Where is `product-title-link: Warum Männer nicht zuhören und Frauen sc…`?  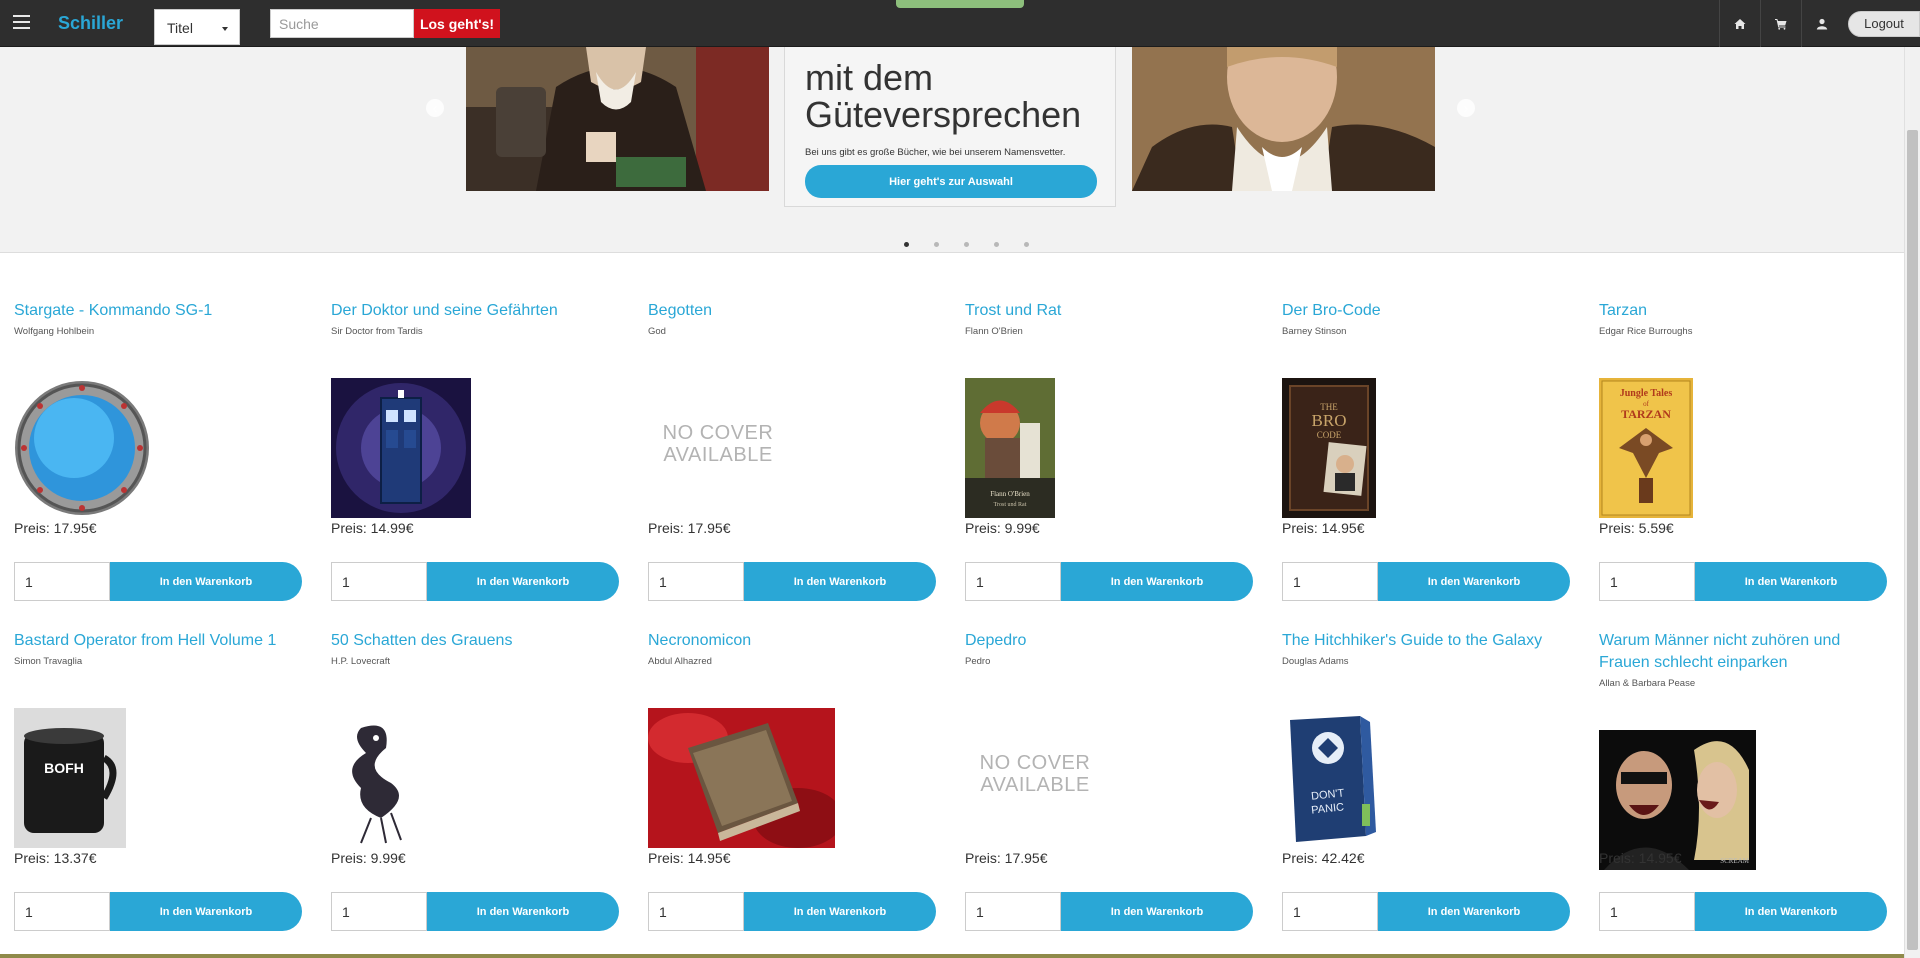
product-title-link: Warum Männer nicht zuhören und Frauen sc… is located at coordinates (1743, 652).